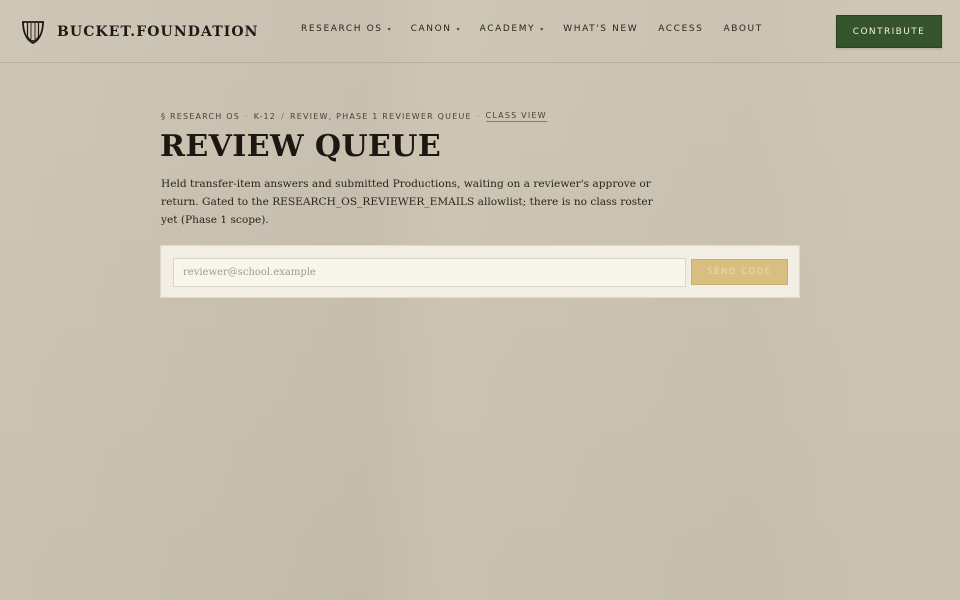  Describe the element at coordinates (380, 116) in the screenshot. I see `breadcrumb-item: REVIEW, PHASE 1 REVIEWER QUEUE` at that location.